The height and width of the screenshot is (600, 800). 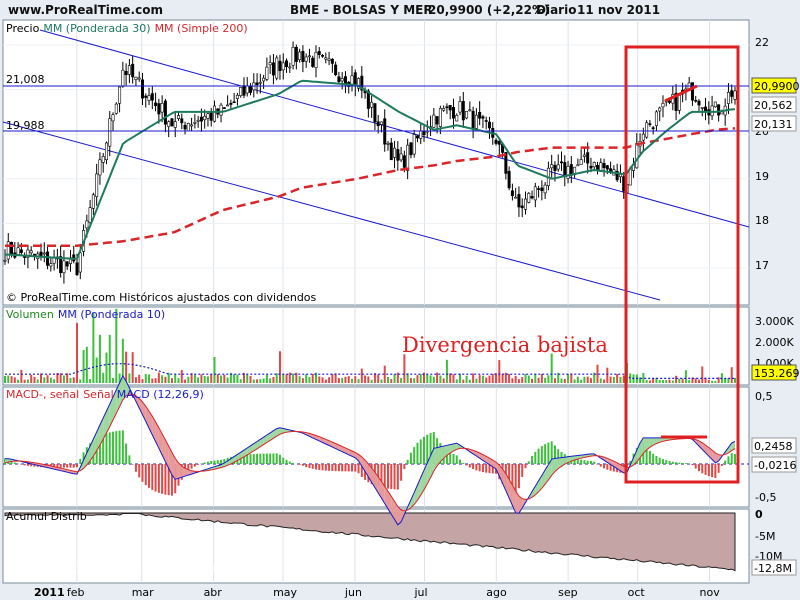 I want to click on macd-value-tag: 0,2458, so click(x=774, y=445).